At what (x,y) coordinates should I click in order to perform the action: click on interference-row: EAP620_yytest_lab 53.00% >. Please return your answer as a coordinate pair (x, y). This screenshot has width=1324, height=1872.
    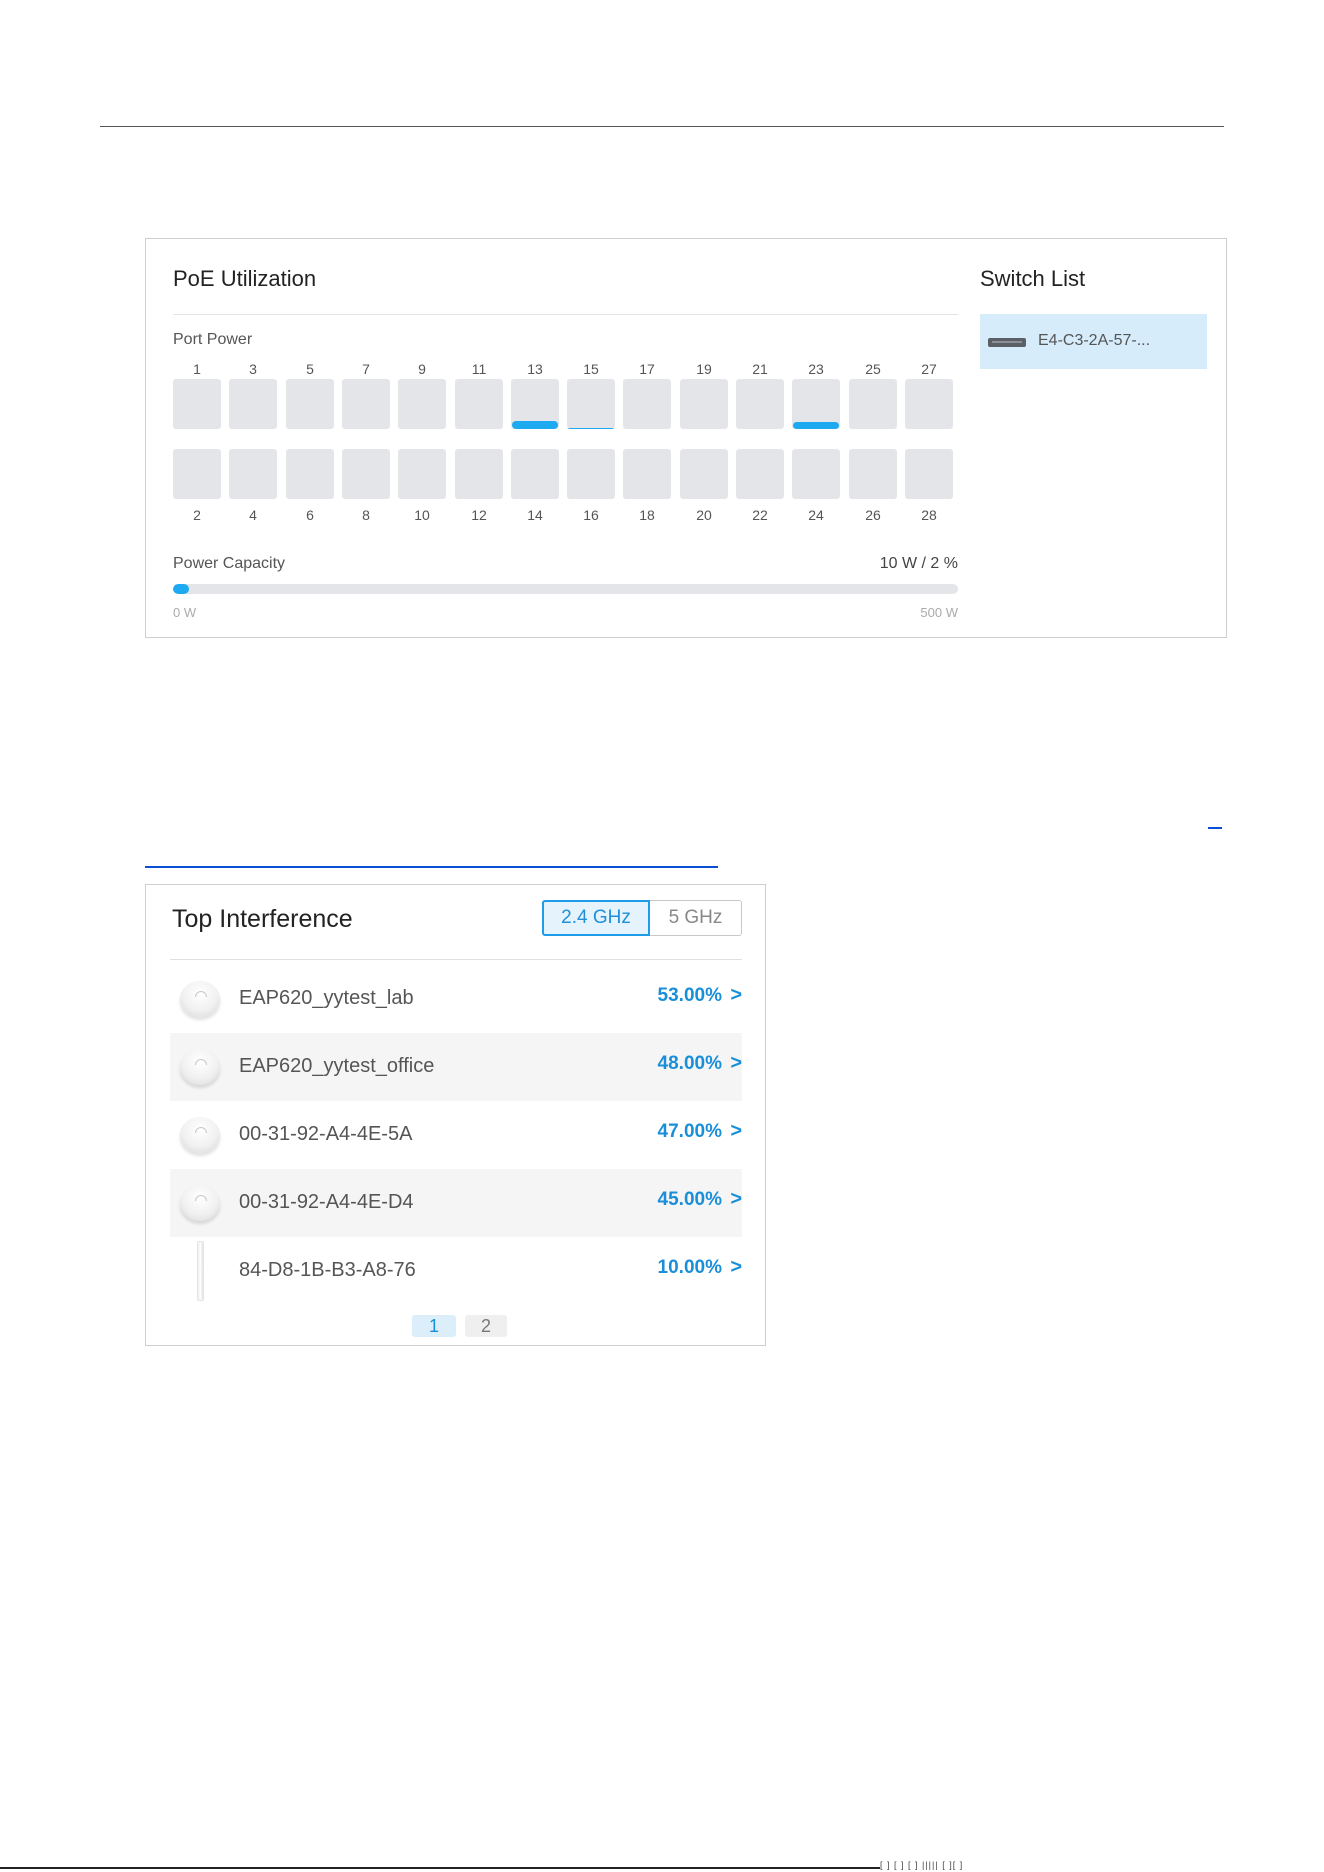
    Looking at the image, I should click on (456, 999).